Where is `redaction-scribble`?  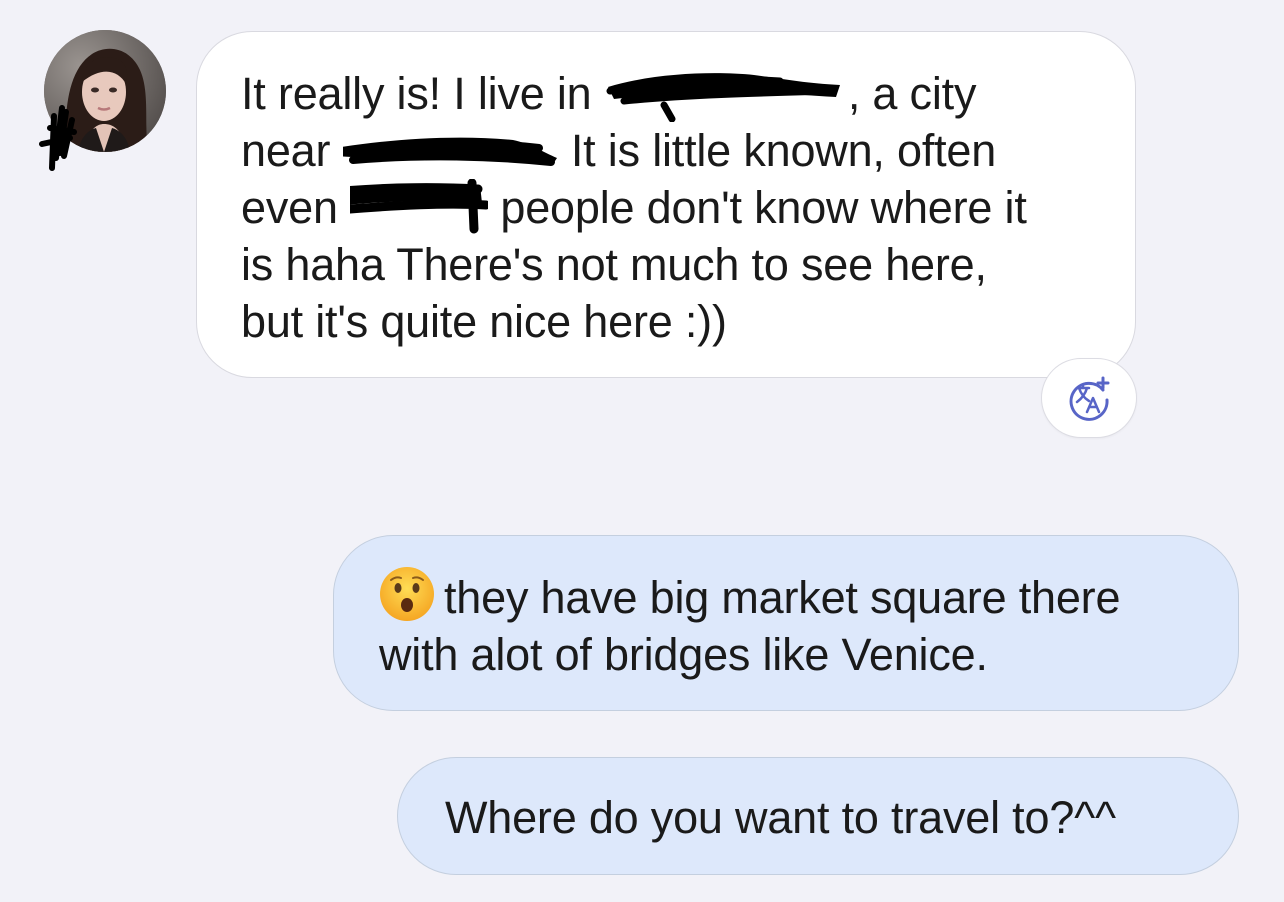 redaction-scribble is located at coordinates (58, 138).